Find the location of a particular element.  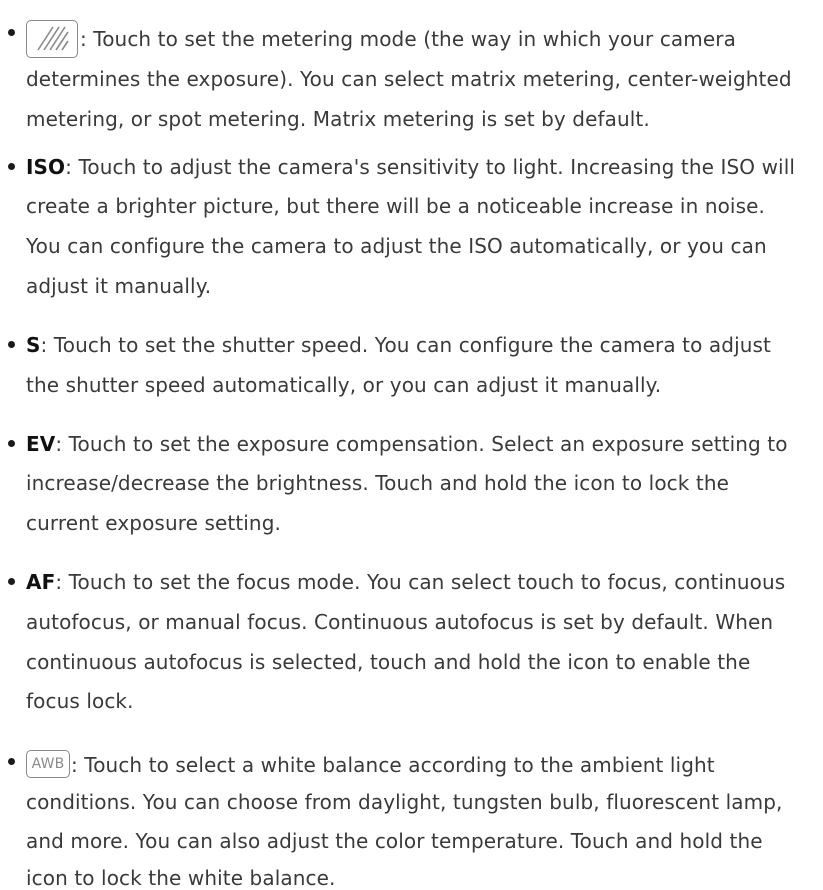

item-line: focus lock. is located at coordinates (80, 701).